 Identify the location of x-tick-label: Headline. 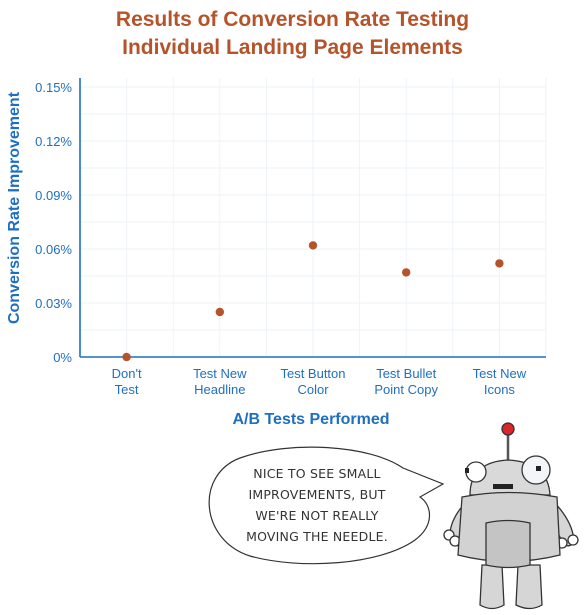
(219, 389).